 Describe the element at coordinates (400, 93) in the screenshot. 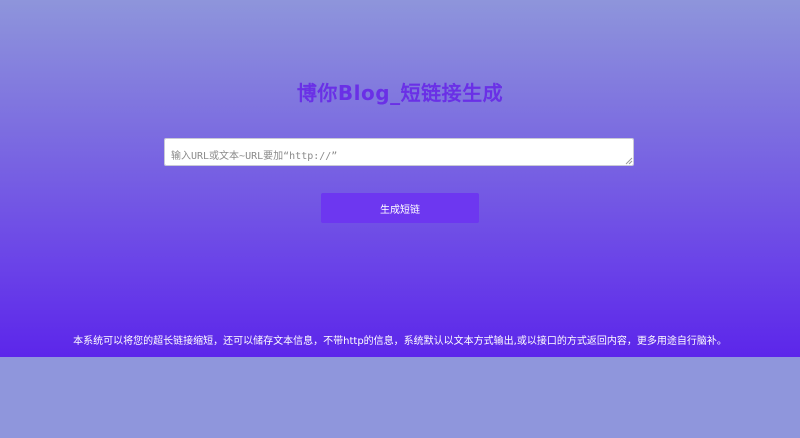

I see `page-title: 博你Blog_短链接生成` at that location.